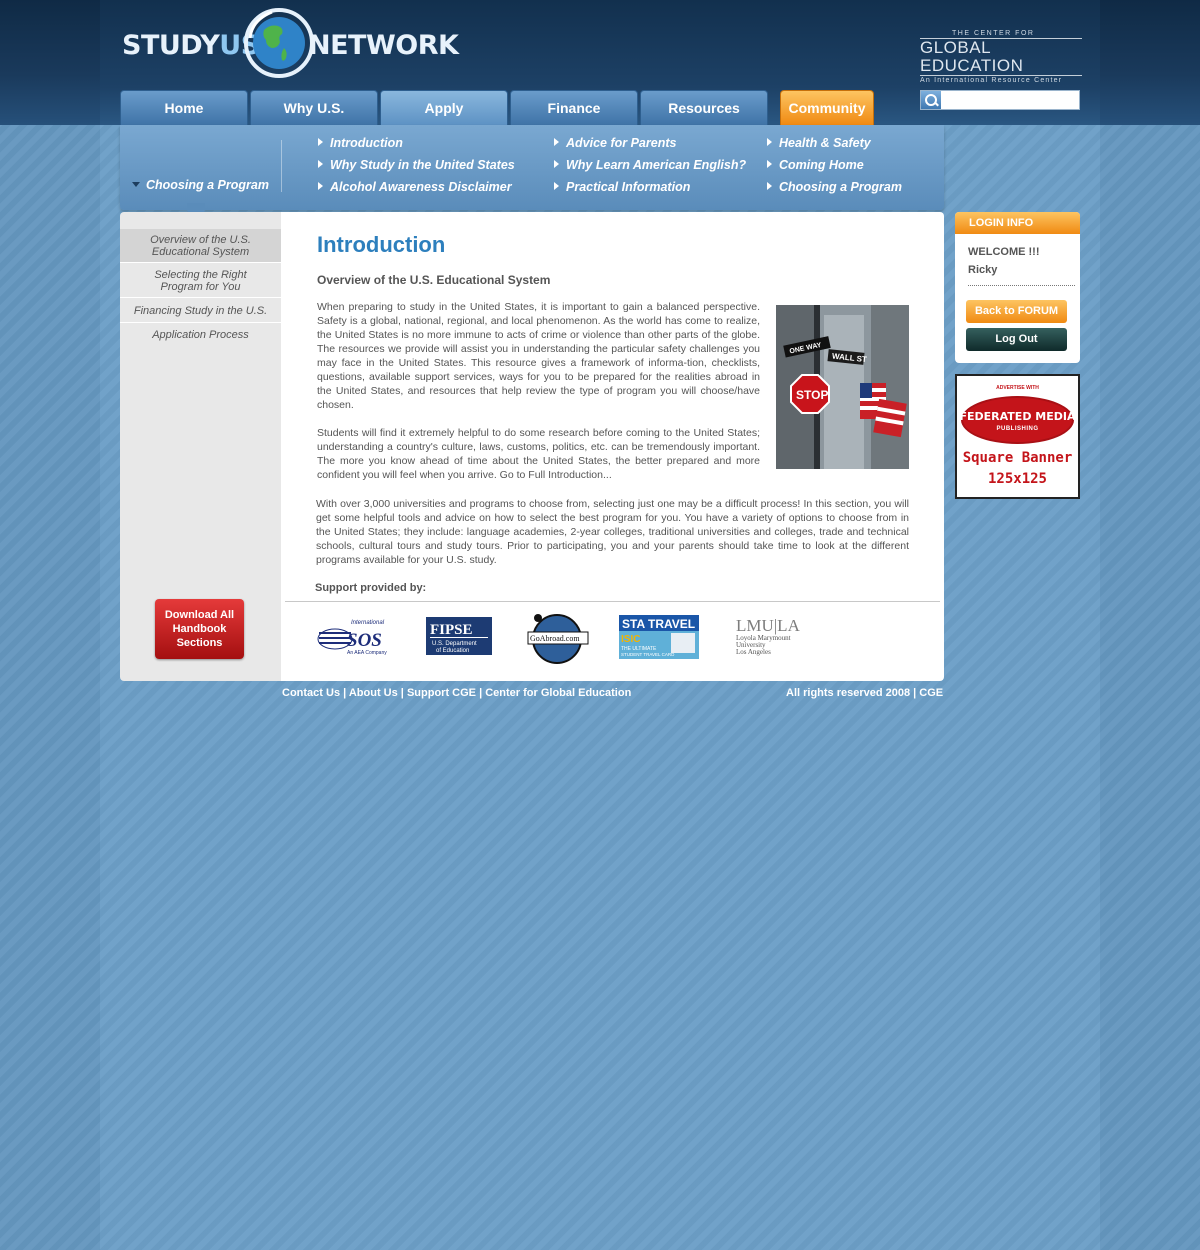 The image size is (1200, 1250). What do you see at coordinates (1017, 458) in the screenshot?
I see `ad-square-banner-text: Square Banner` at bounding box center [1017, 458].